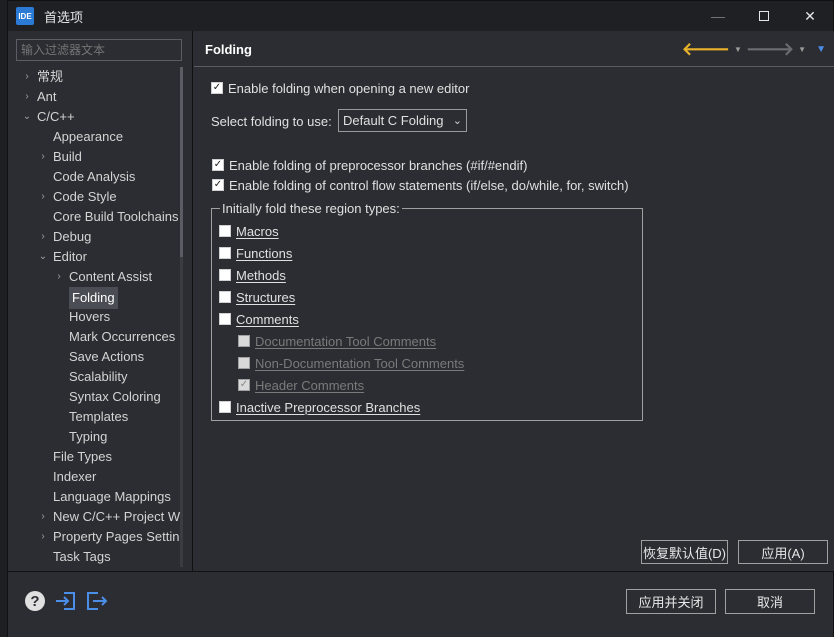 This screenshot has height=637, width=834. I want to click on tree-item-label: Templates, so click(99, 416).